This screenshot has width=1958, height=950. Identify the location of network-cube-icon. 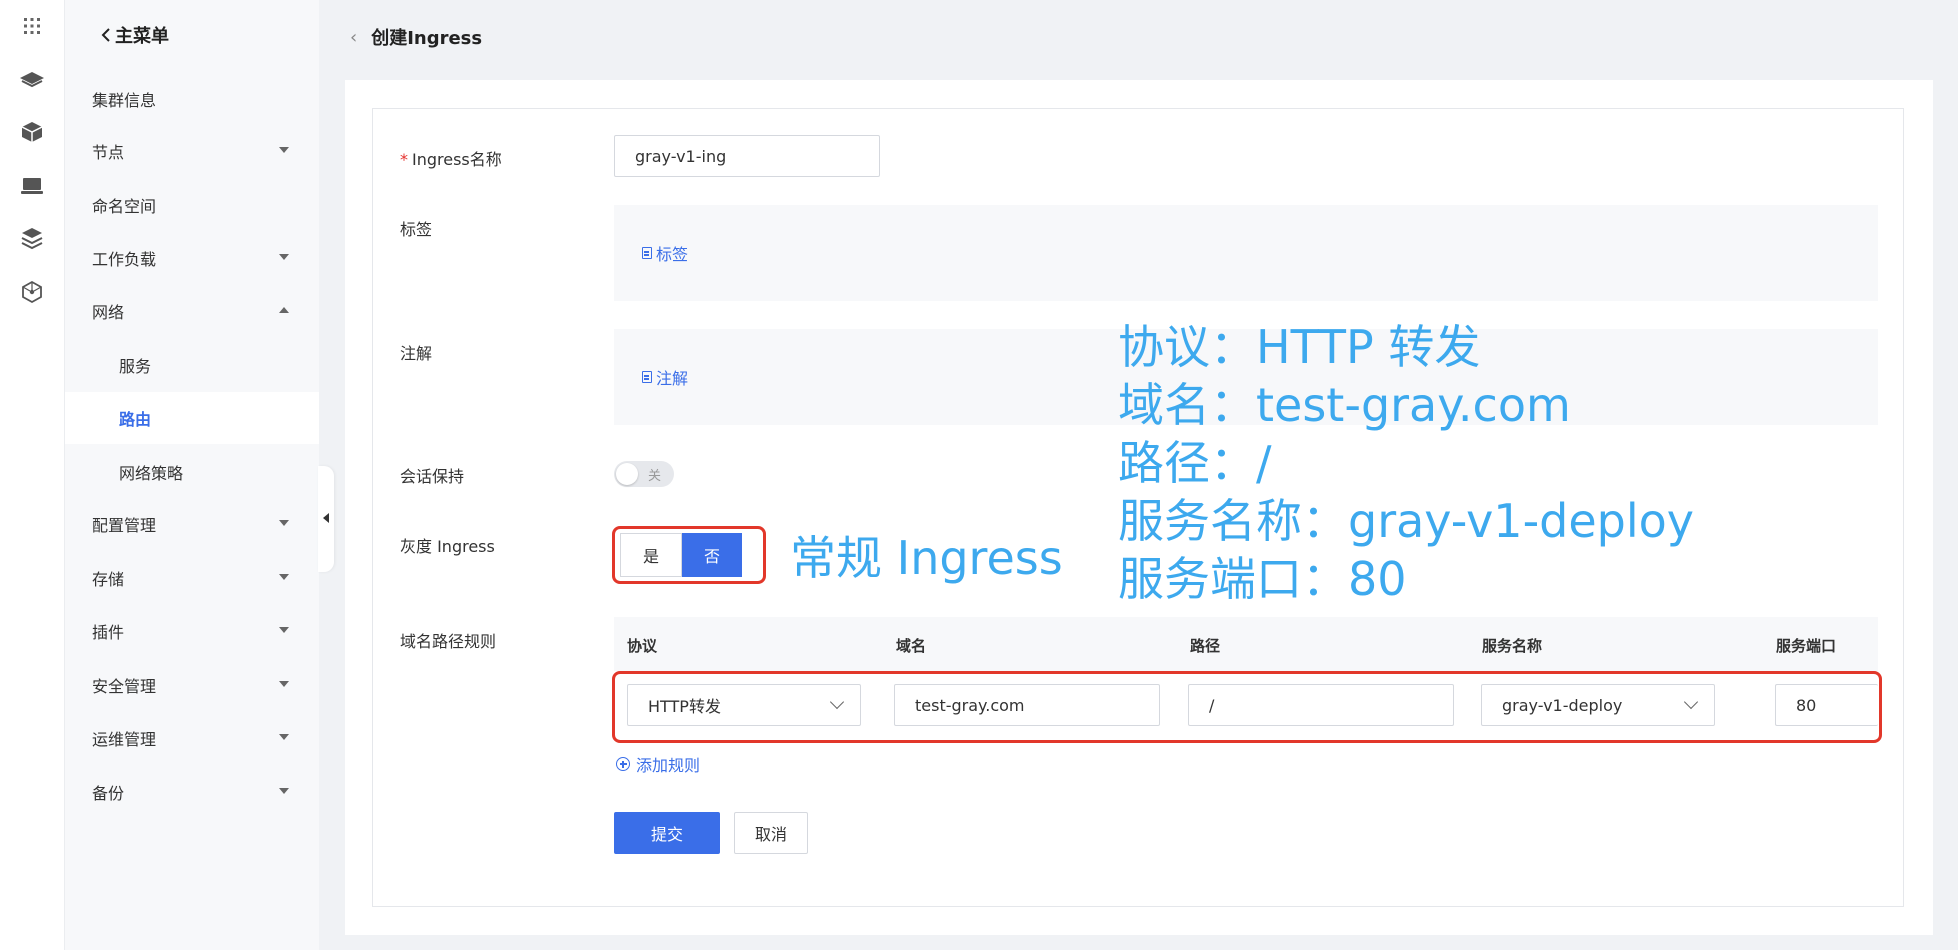
(32, 292).